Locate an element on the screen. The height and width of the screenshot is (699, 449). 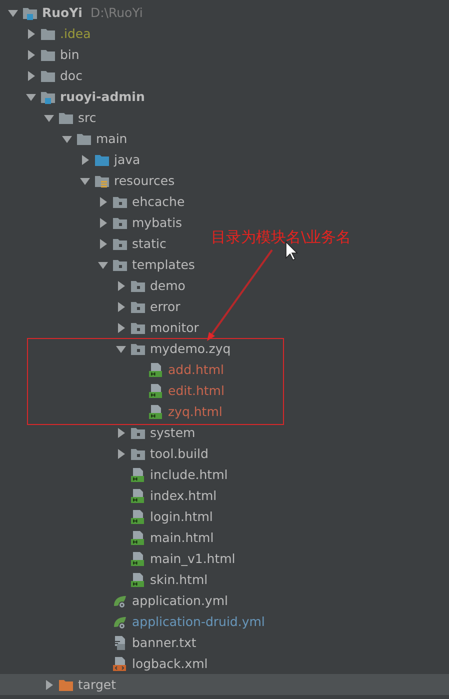
item-label: system is located at coordinates (173, 432).